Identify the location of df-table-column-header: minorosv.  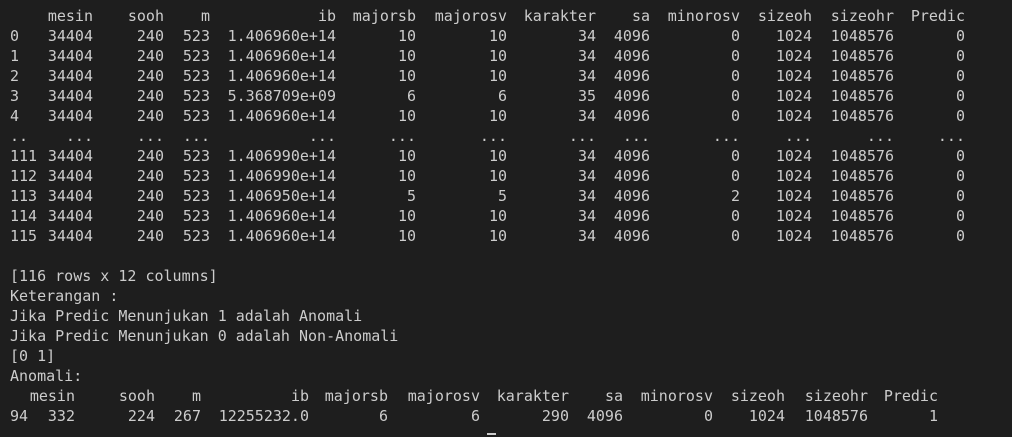
(703, 16).